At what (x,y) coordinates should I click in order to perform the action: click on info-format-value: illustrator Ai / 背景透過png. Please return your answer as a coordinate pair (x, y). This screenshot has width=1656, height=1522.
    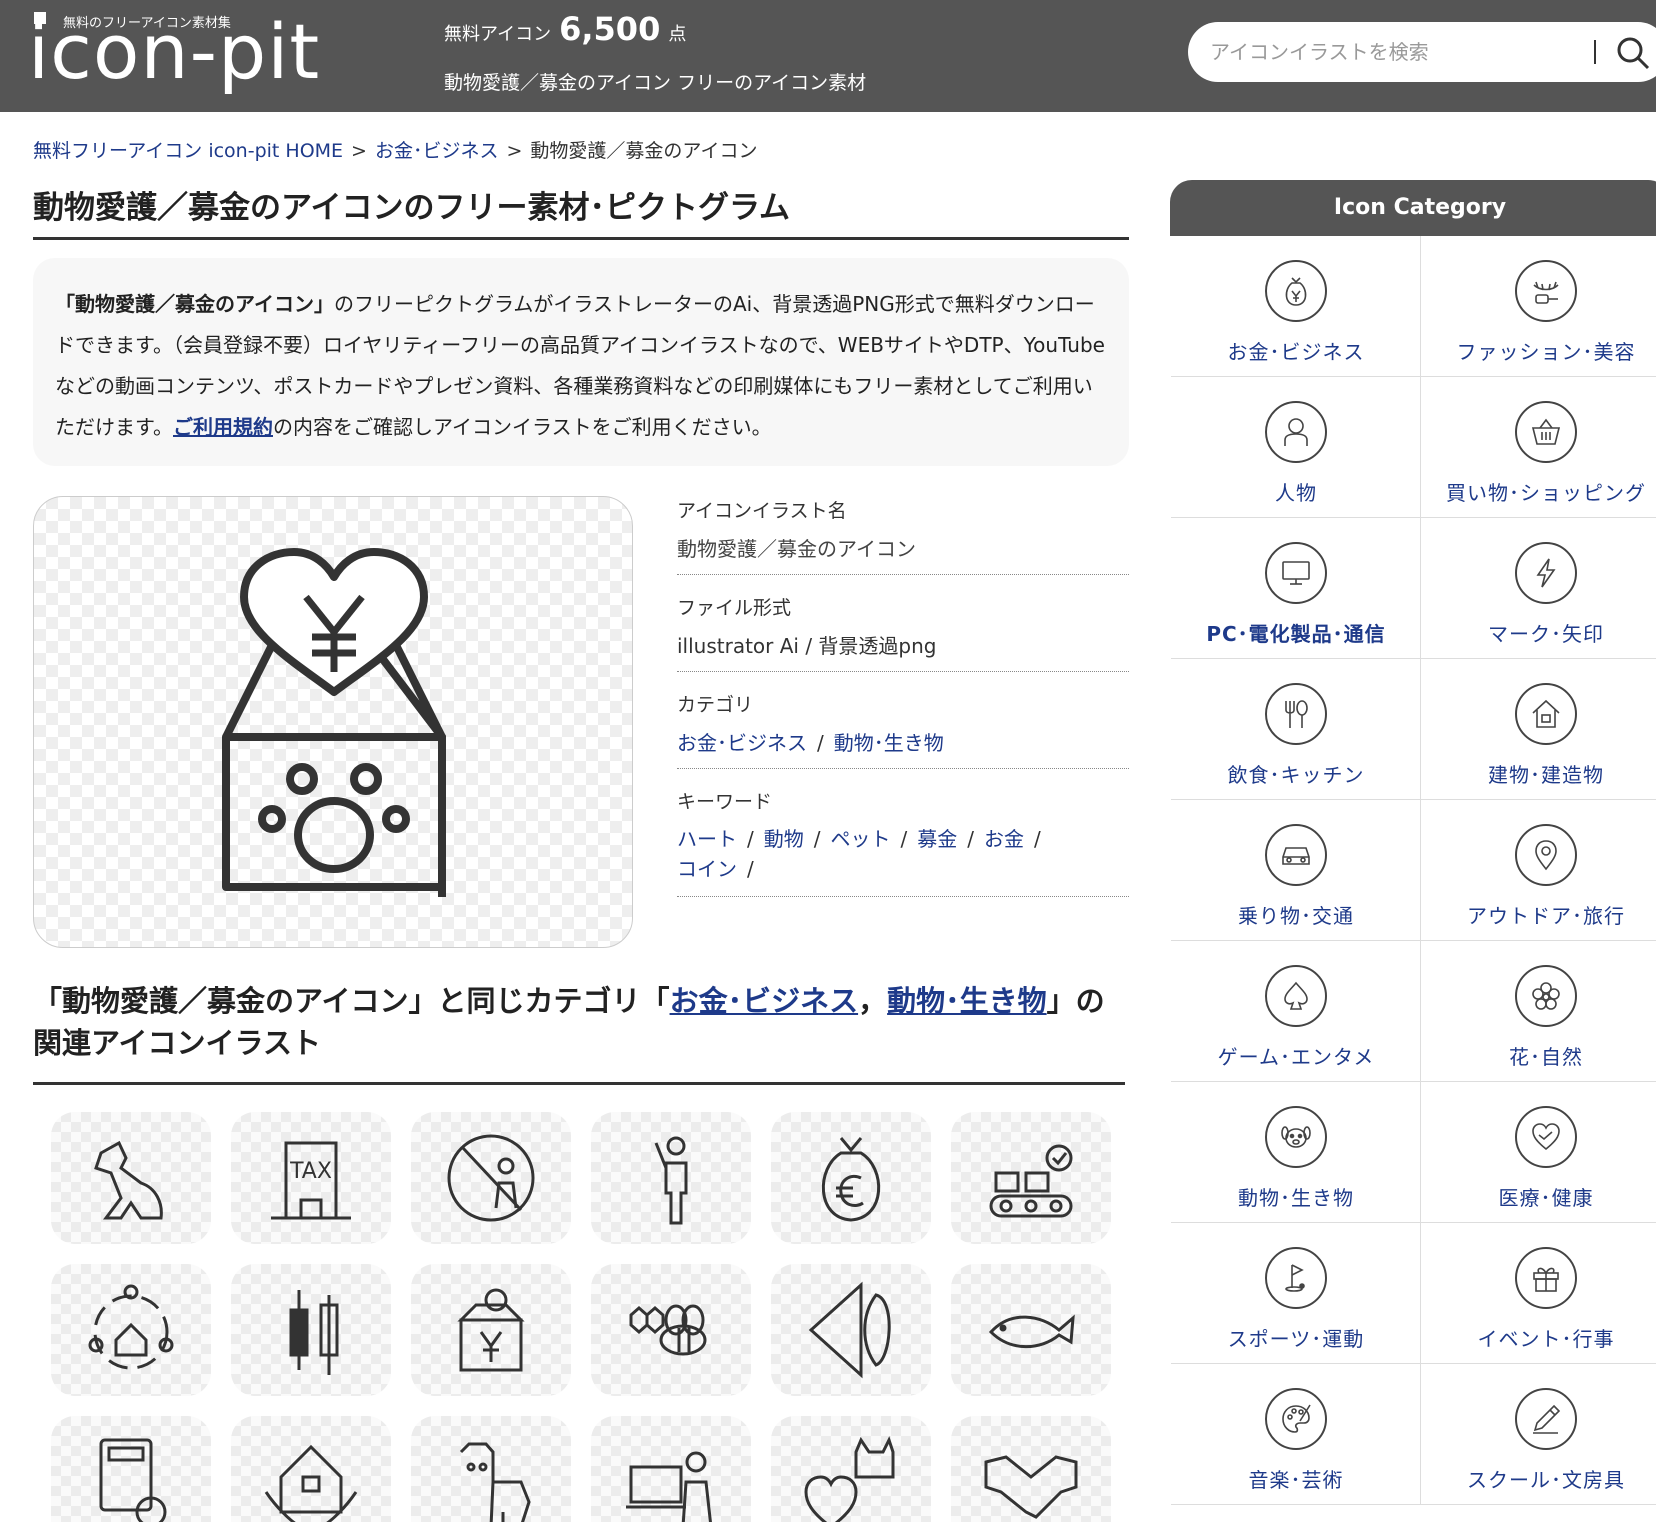
    Looking at the image, I should click on (807, 646).